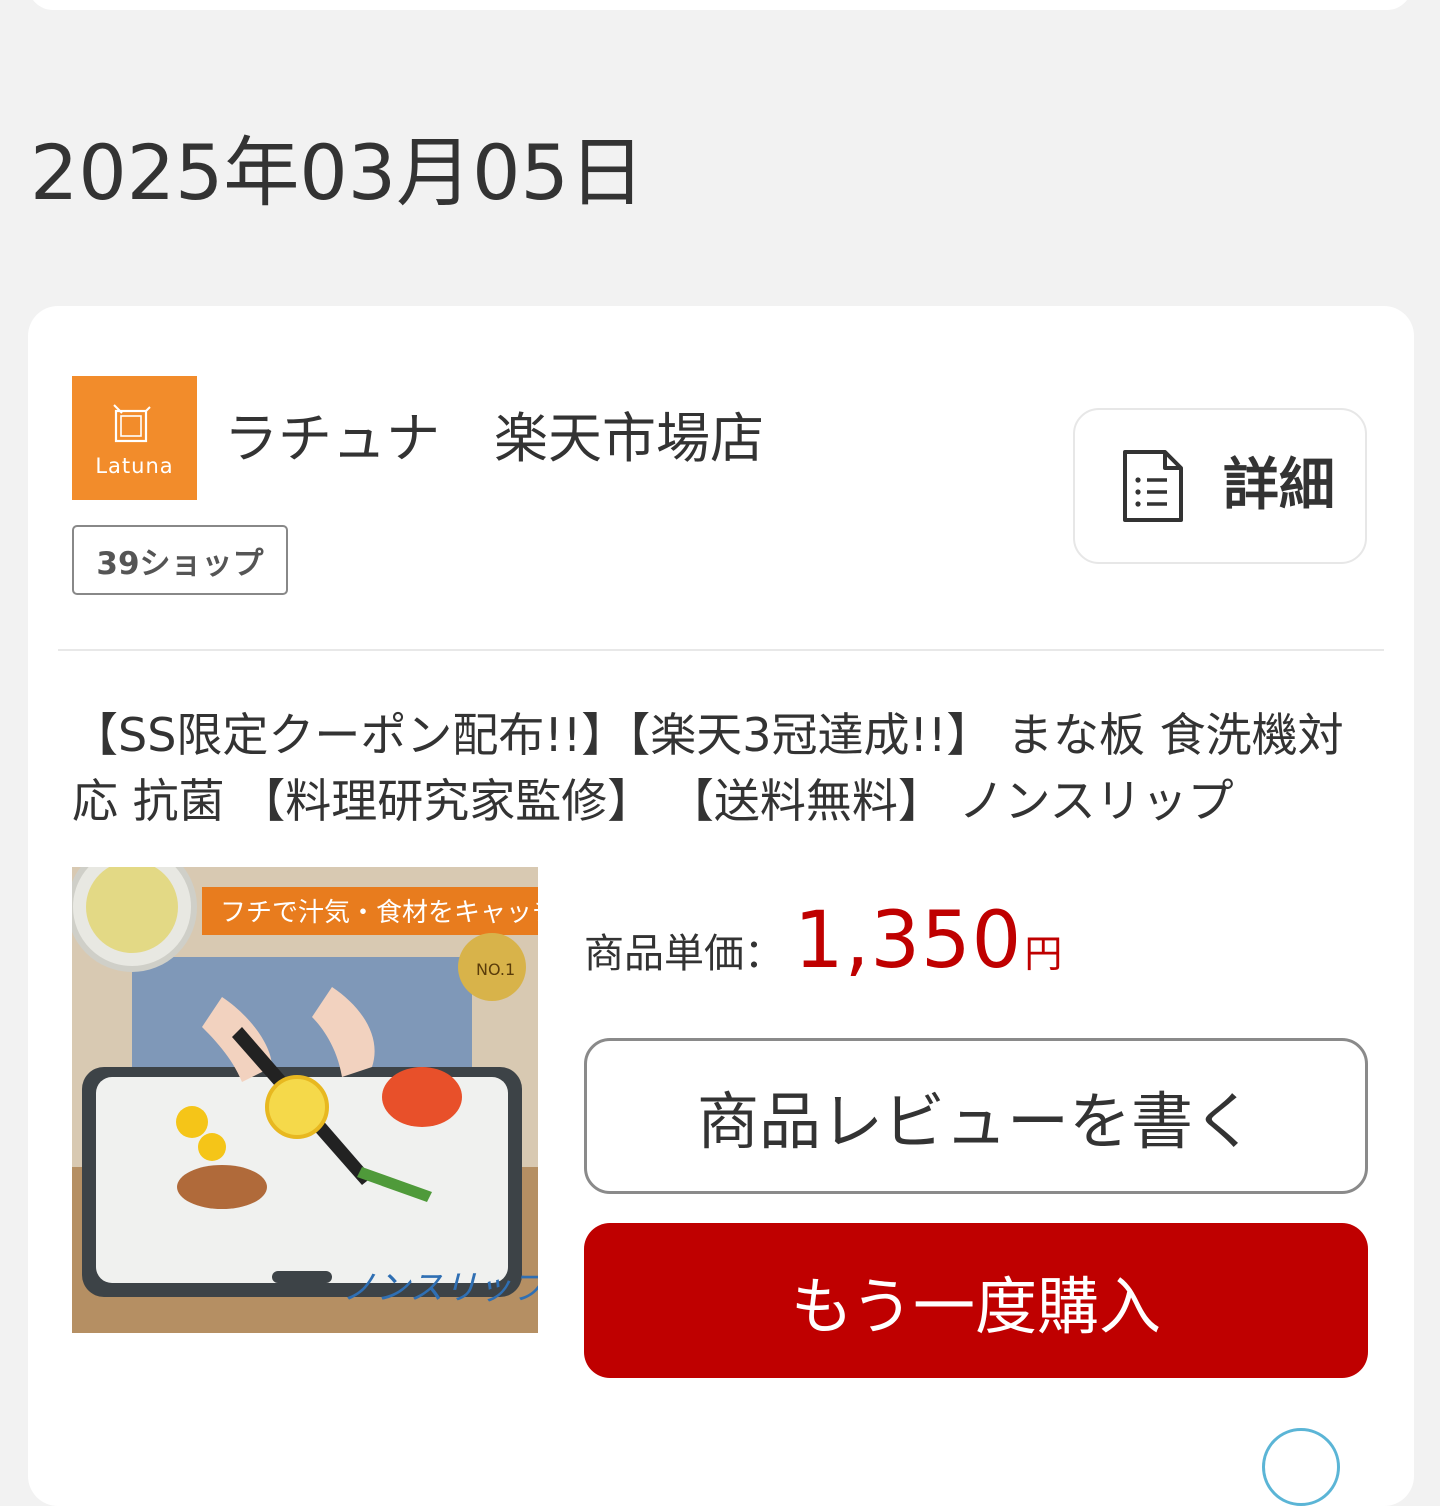  What do you see at coordinates (1043, 954) in the screenshot?
I see `price-unit: 円` at bounding box center [1043, 954].